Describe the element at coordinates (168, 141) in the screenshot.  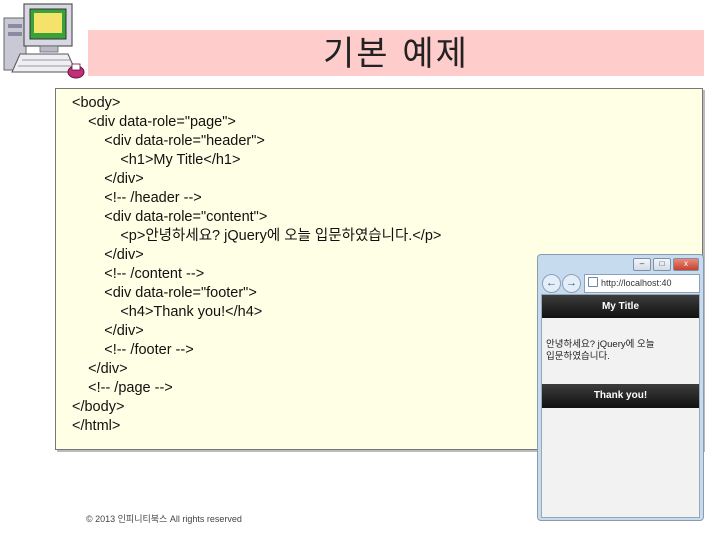
I see `code-line: <div data-role="header">` at that location.